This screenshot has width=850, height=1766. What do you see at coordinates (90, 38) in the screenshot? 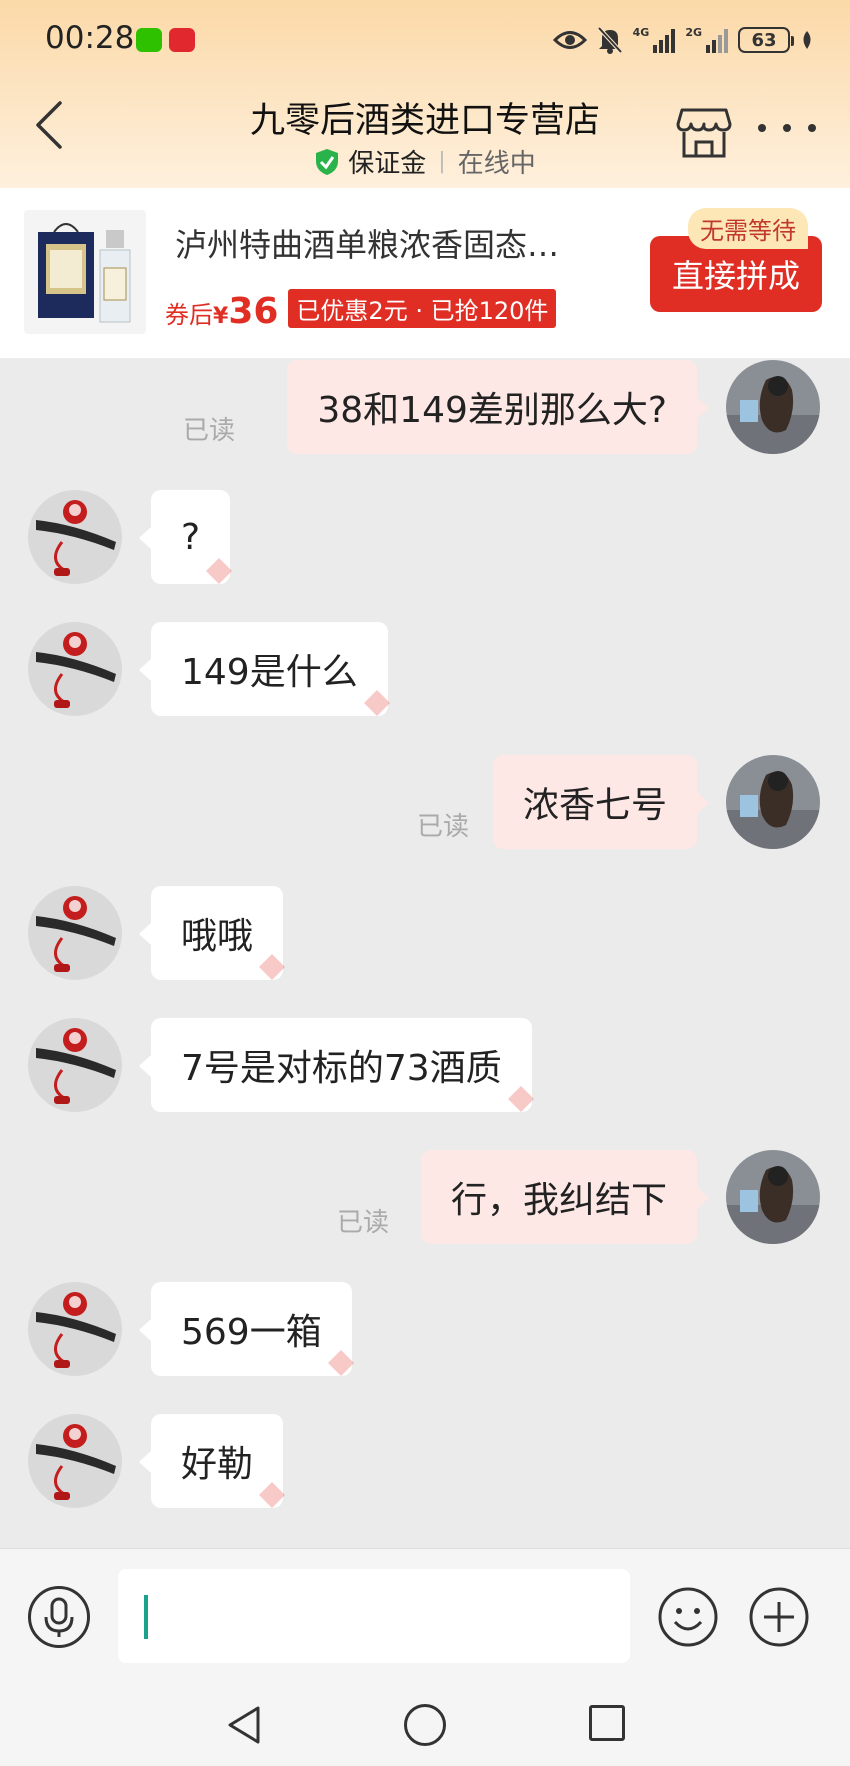
I see `status-time: 00:28` at bounding box center [90, 38].